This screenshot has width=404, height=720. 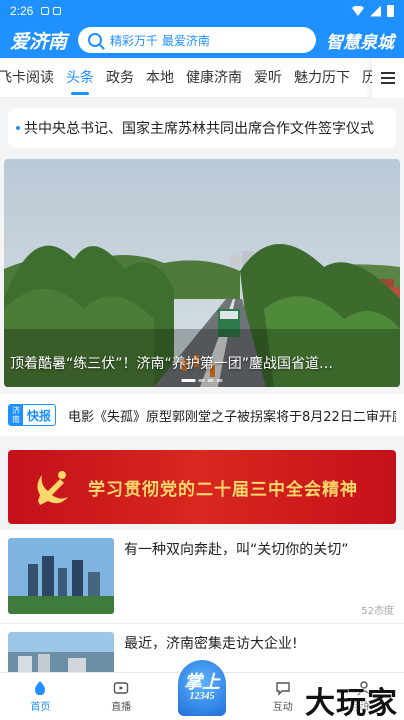 I want to click on tab-headlines: 头条, so click(x=80, y=78).